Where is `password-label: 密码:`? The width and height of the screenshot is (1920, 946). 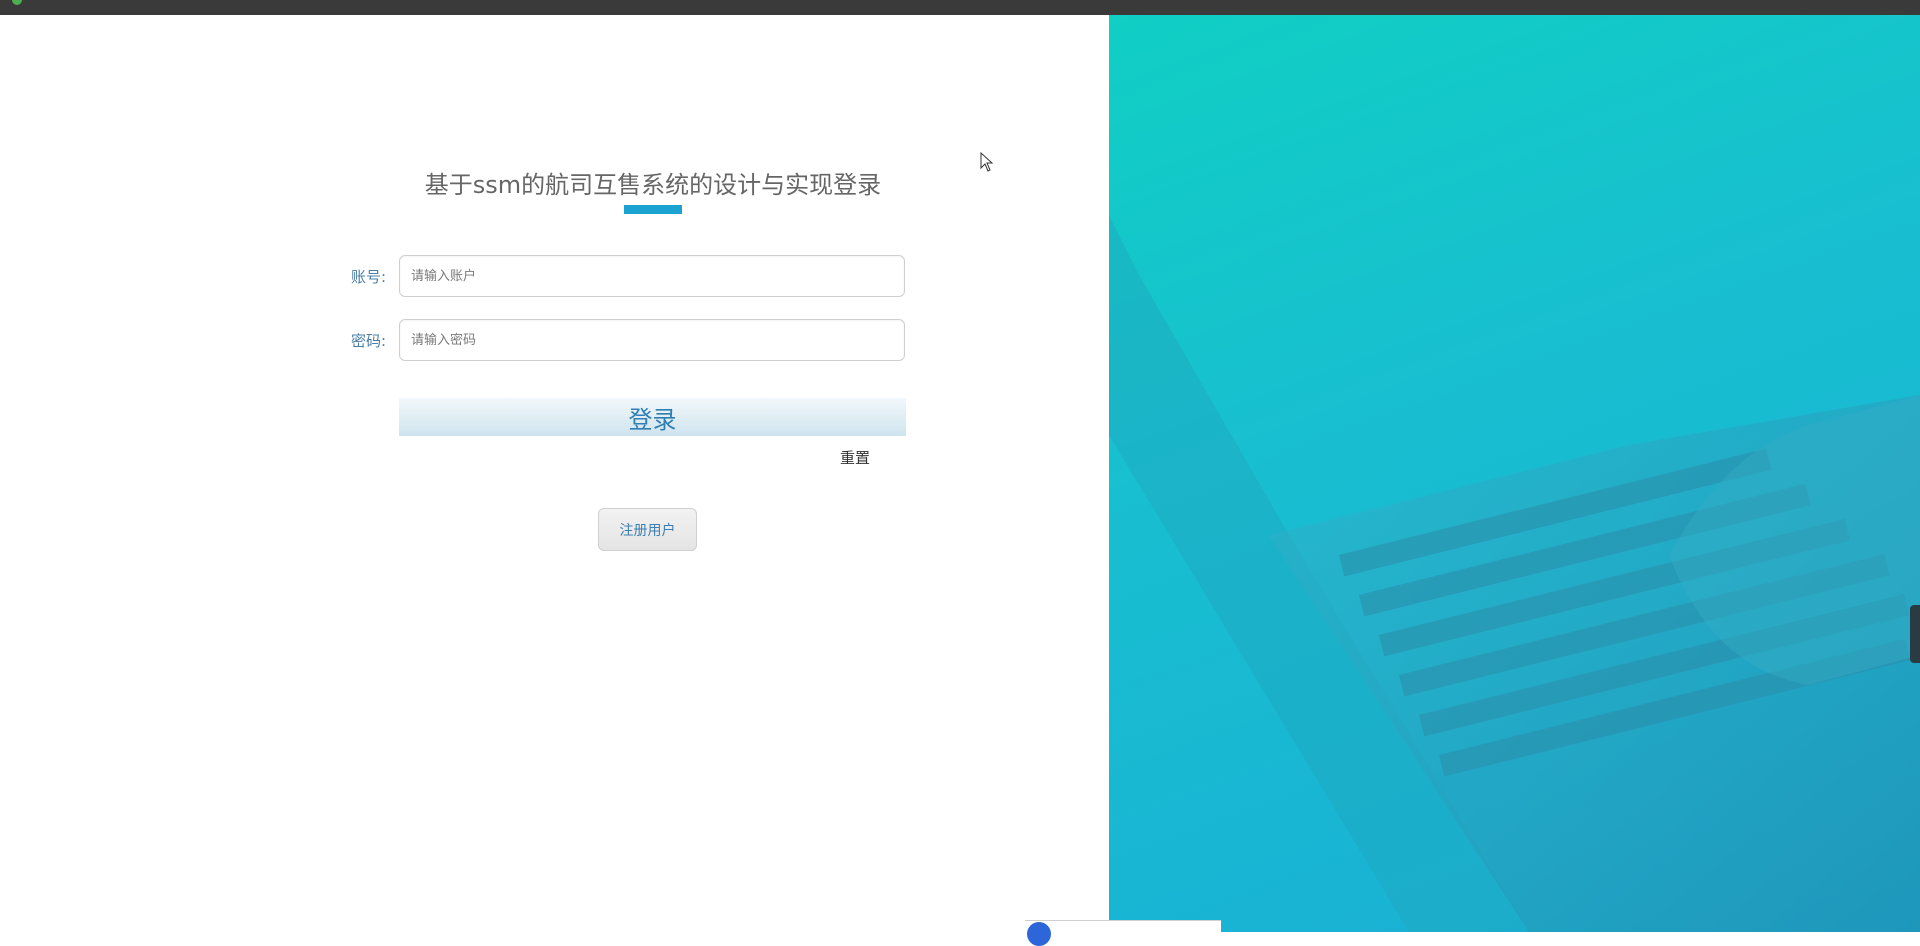 password-label: 密码: is located at coordinates (369, 341).